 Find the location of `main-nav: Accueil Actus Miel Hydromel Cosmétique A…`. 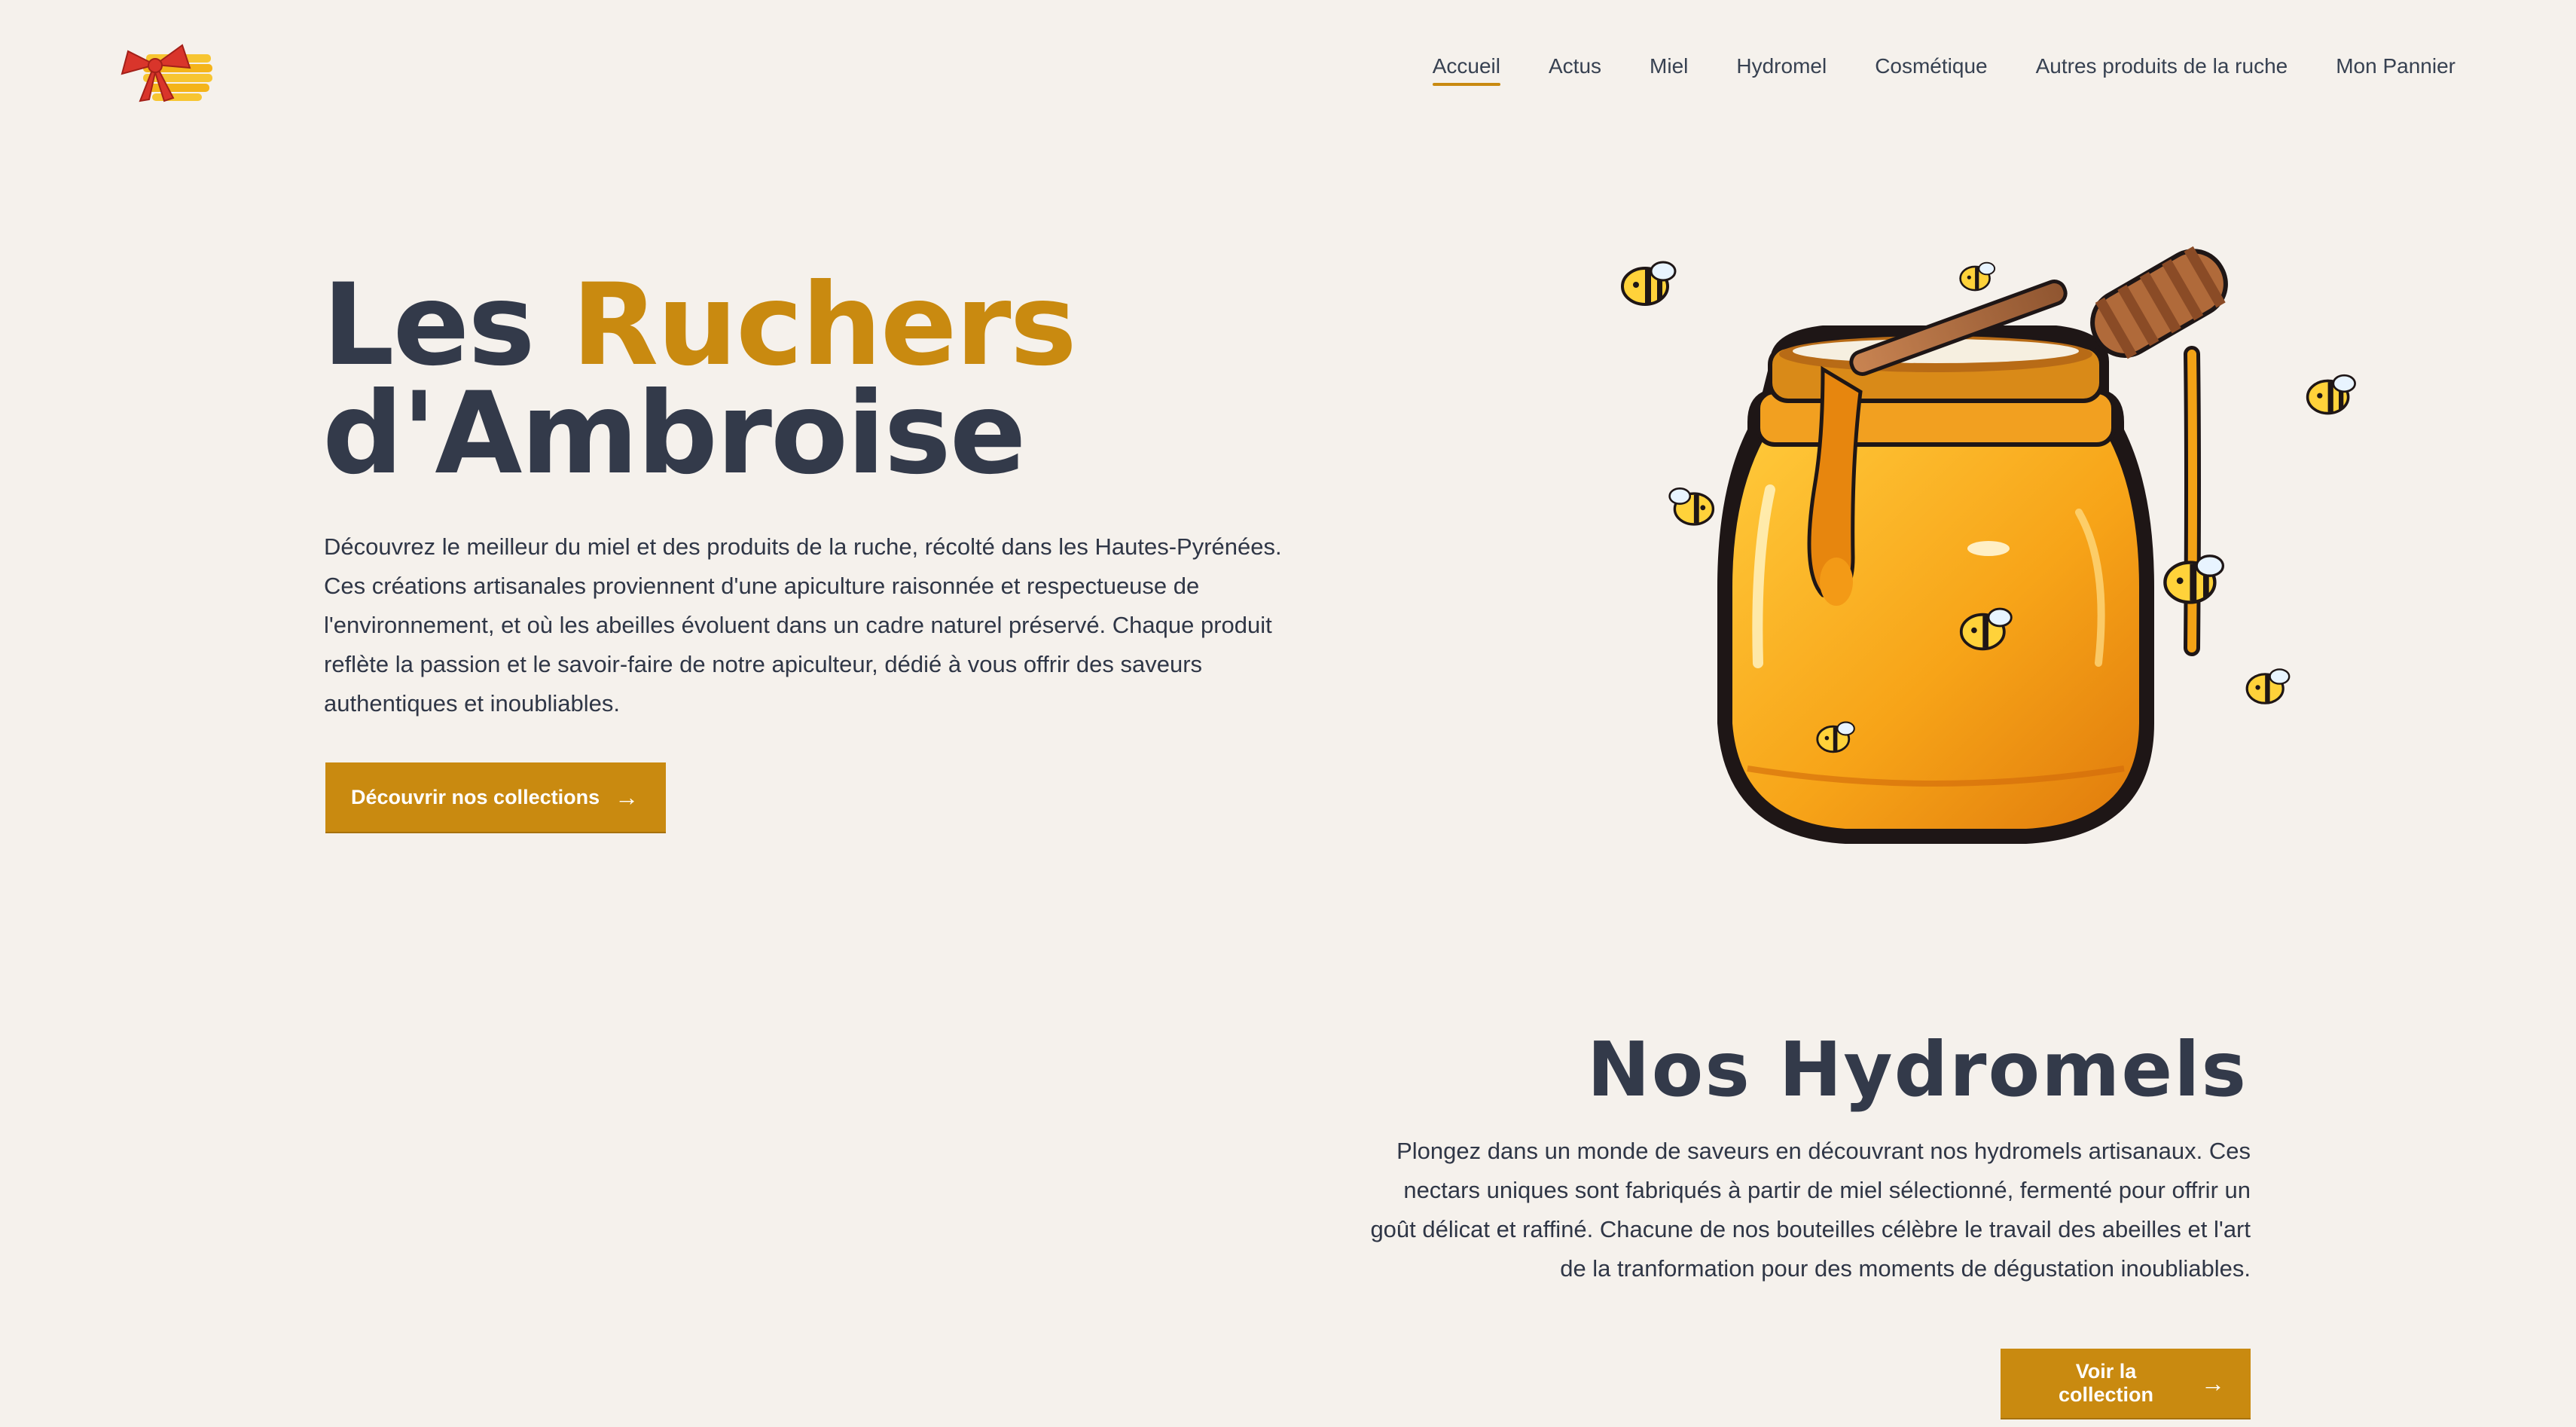

main-nav: Accueil Actus Miel Hydromel Cosmétique A… is located at coordinates (1944, 73).